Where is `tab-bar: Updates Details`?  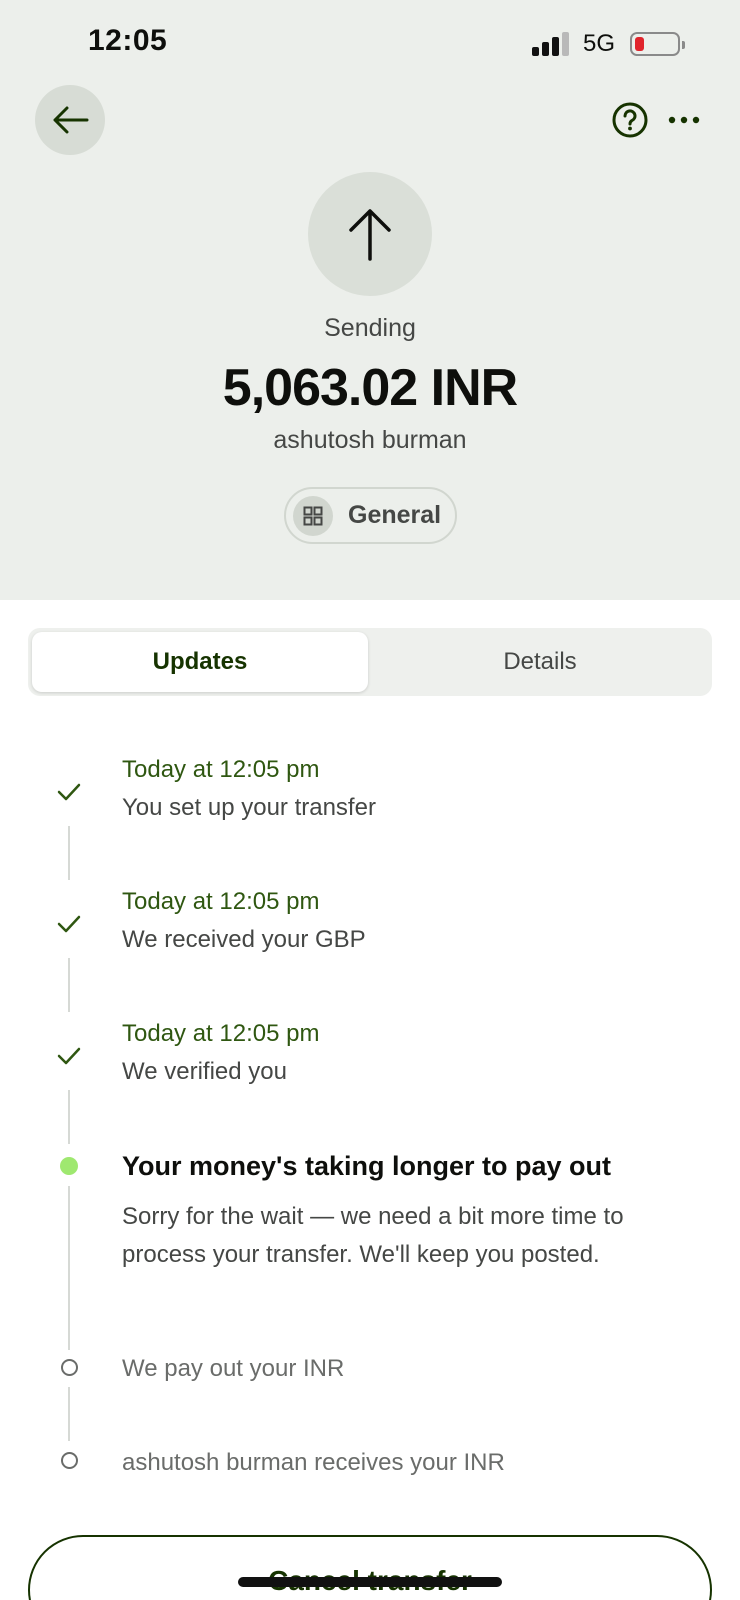 tab-bar: Updates Details is located at coordinates (370, 662).